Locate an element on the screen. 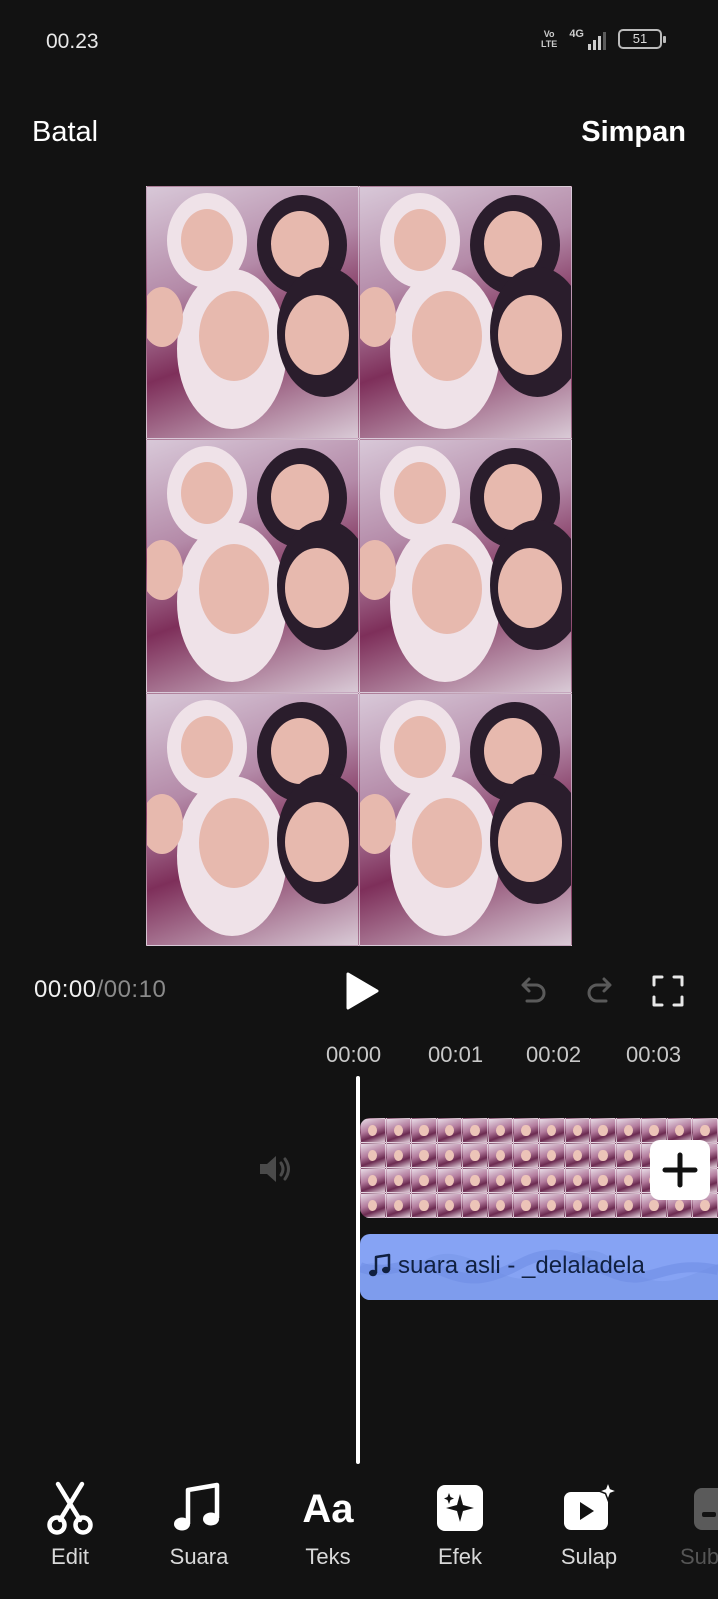 The image size is (718, 1599). timecode: 00:00/00:10 is located at coordinates (100, 990).